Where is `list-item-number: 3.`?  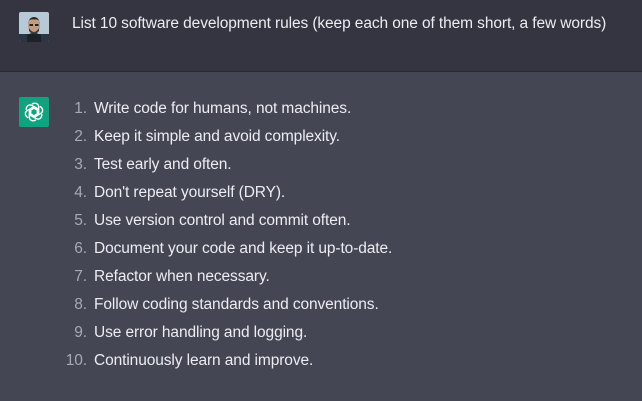
list-item-number: 3. is located at coordinates (80, 164).